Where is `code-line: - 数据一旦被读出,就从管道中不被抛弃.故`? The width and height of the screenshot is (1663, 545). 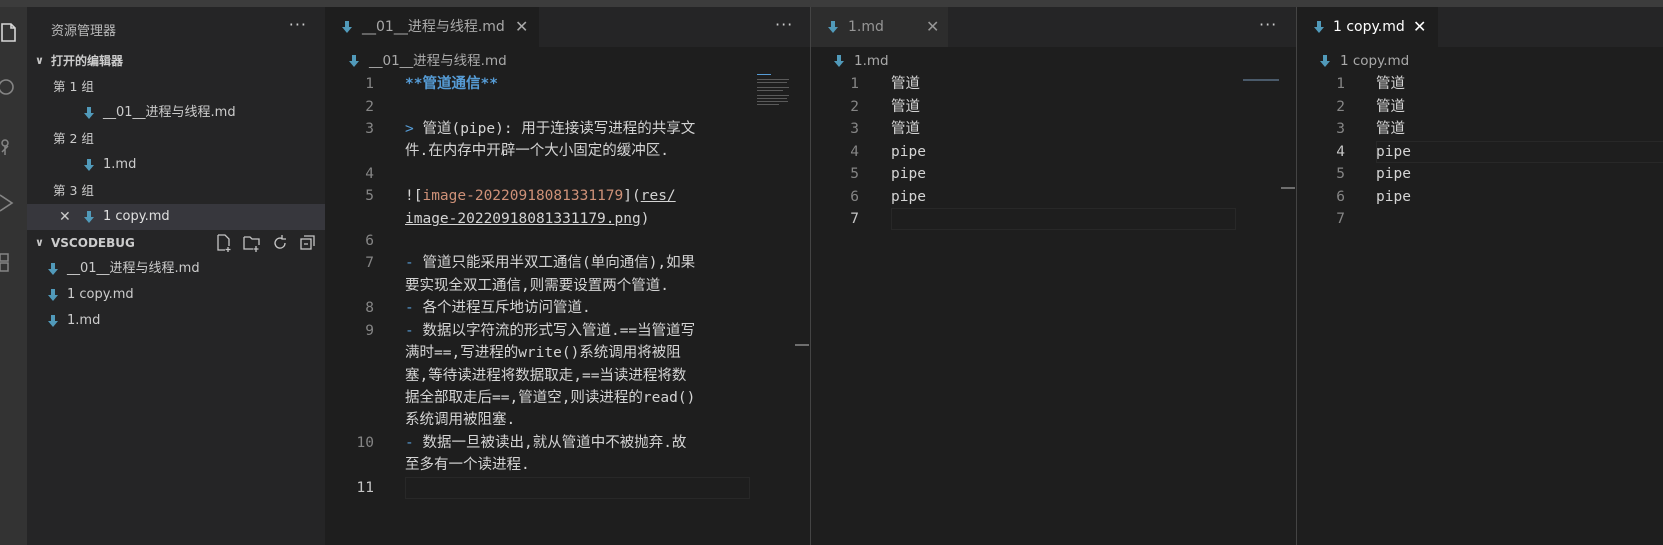
code-line: - 数据一旦被读出,就从管道中不被抛弃.故 is located at coordinates (546, 443).